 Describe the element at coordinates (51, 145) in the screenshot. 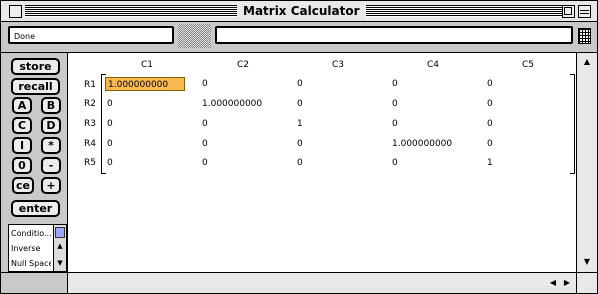

I see `multiply-button: *` at that location.